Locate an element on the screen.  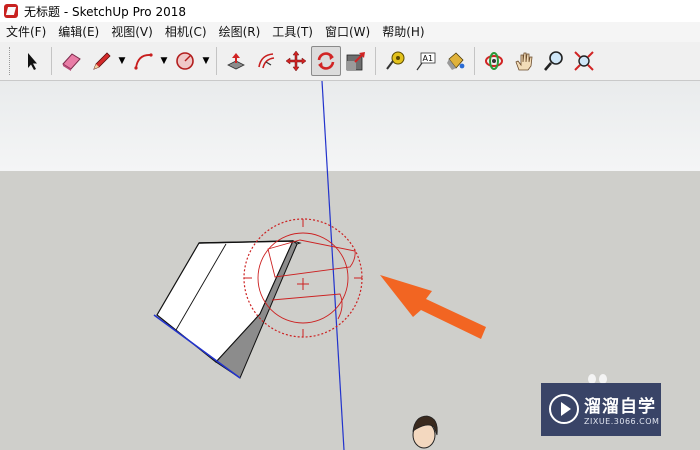
move-tool-button is located at coordinates (296, 61).